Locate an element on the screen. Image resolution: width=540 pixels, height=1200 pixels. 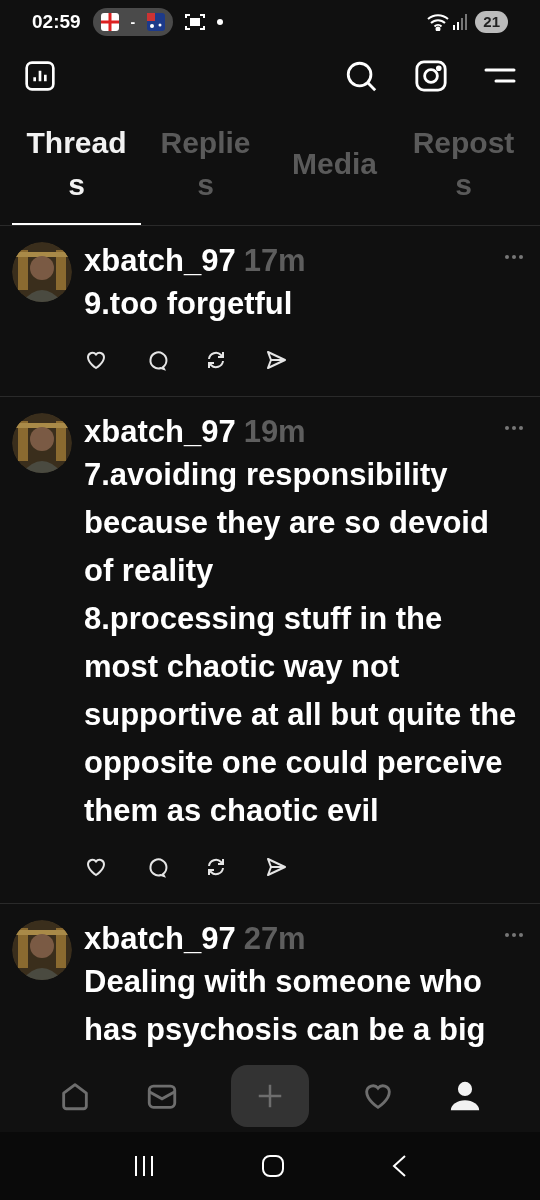
wifi-icon is located at coordinates (438, 22).